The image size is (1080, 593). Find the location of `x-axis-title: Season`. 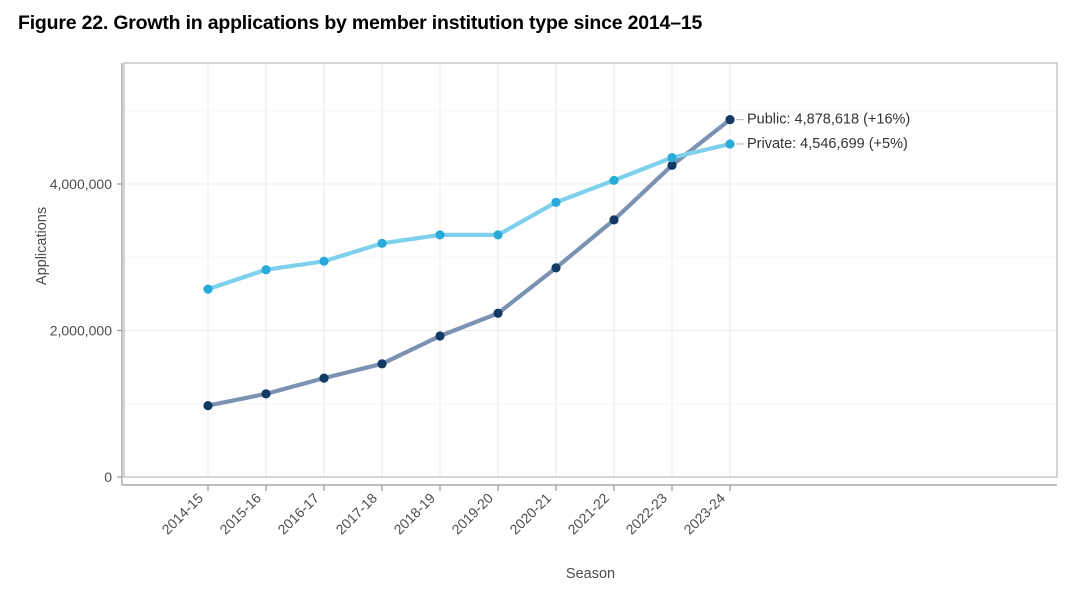

x-axis-title: Season is located at coordinates (590, 574).